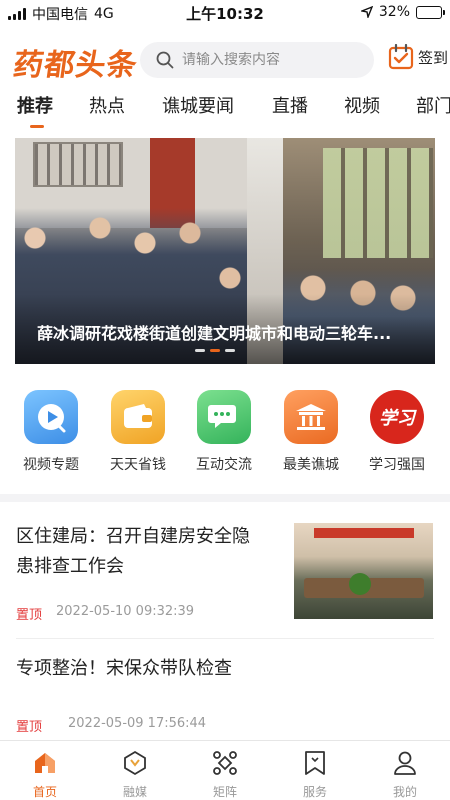 The width and height of the screenshot is (450, 800). I want to click on news-title-line: 区住建局：召开自建房安全隐, so click(133, 536).